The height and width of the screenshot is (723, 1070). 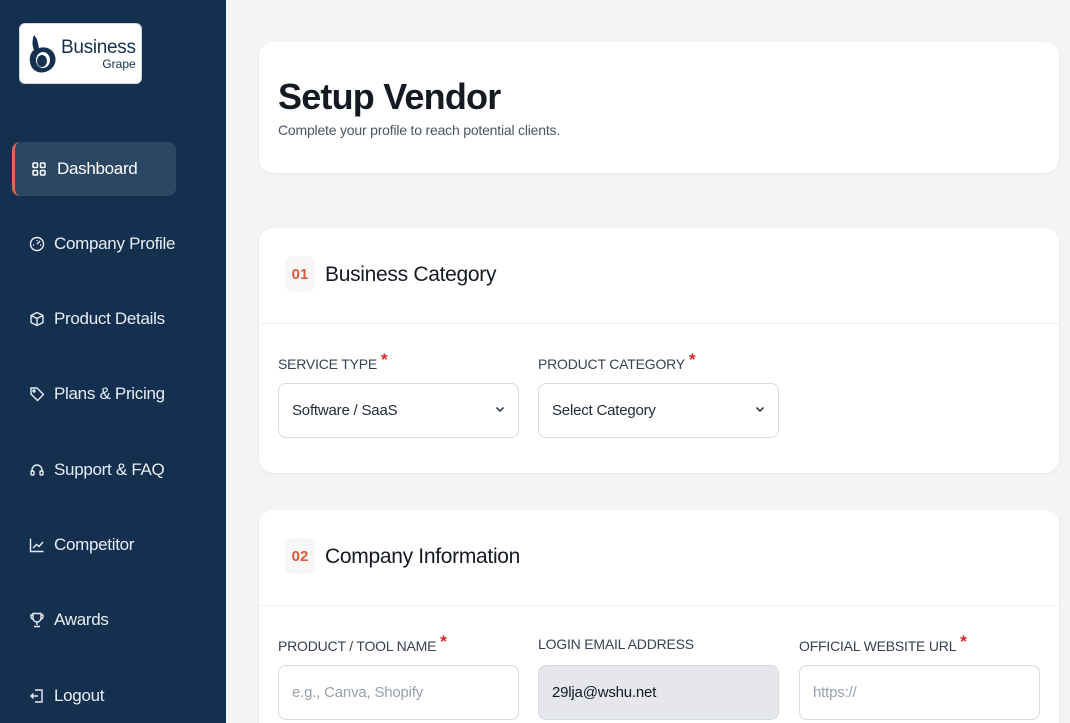 I want to click on service-type-select: Software / SaaS, so click(x=398, y=410).